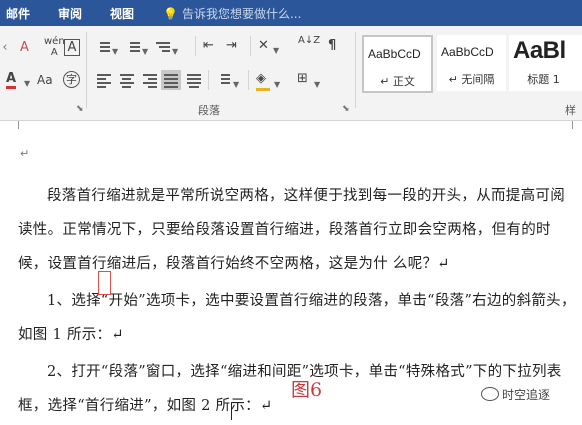  I want to click on shading-icon: ◈, so click(261, 79).